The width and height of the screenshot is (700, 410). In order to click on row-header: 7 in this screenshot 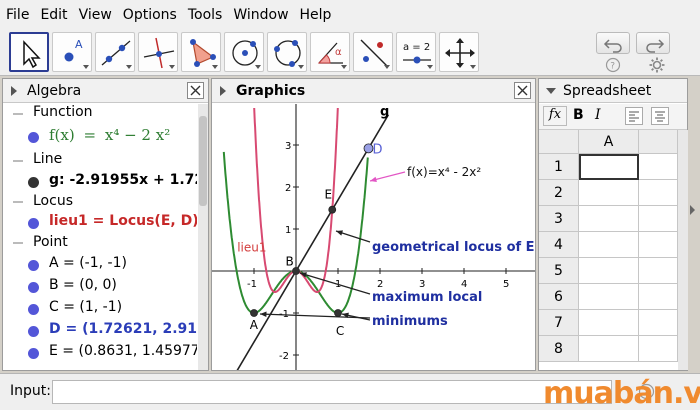, I will do `click(559, 323)`.